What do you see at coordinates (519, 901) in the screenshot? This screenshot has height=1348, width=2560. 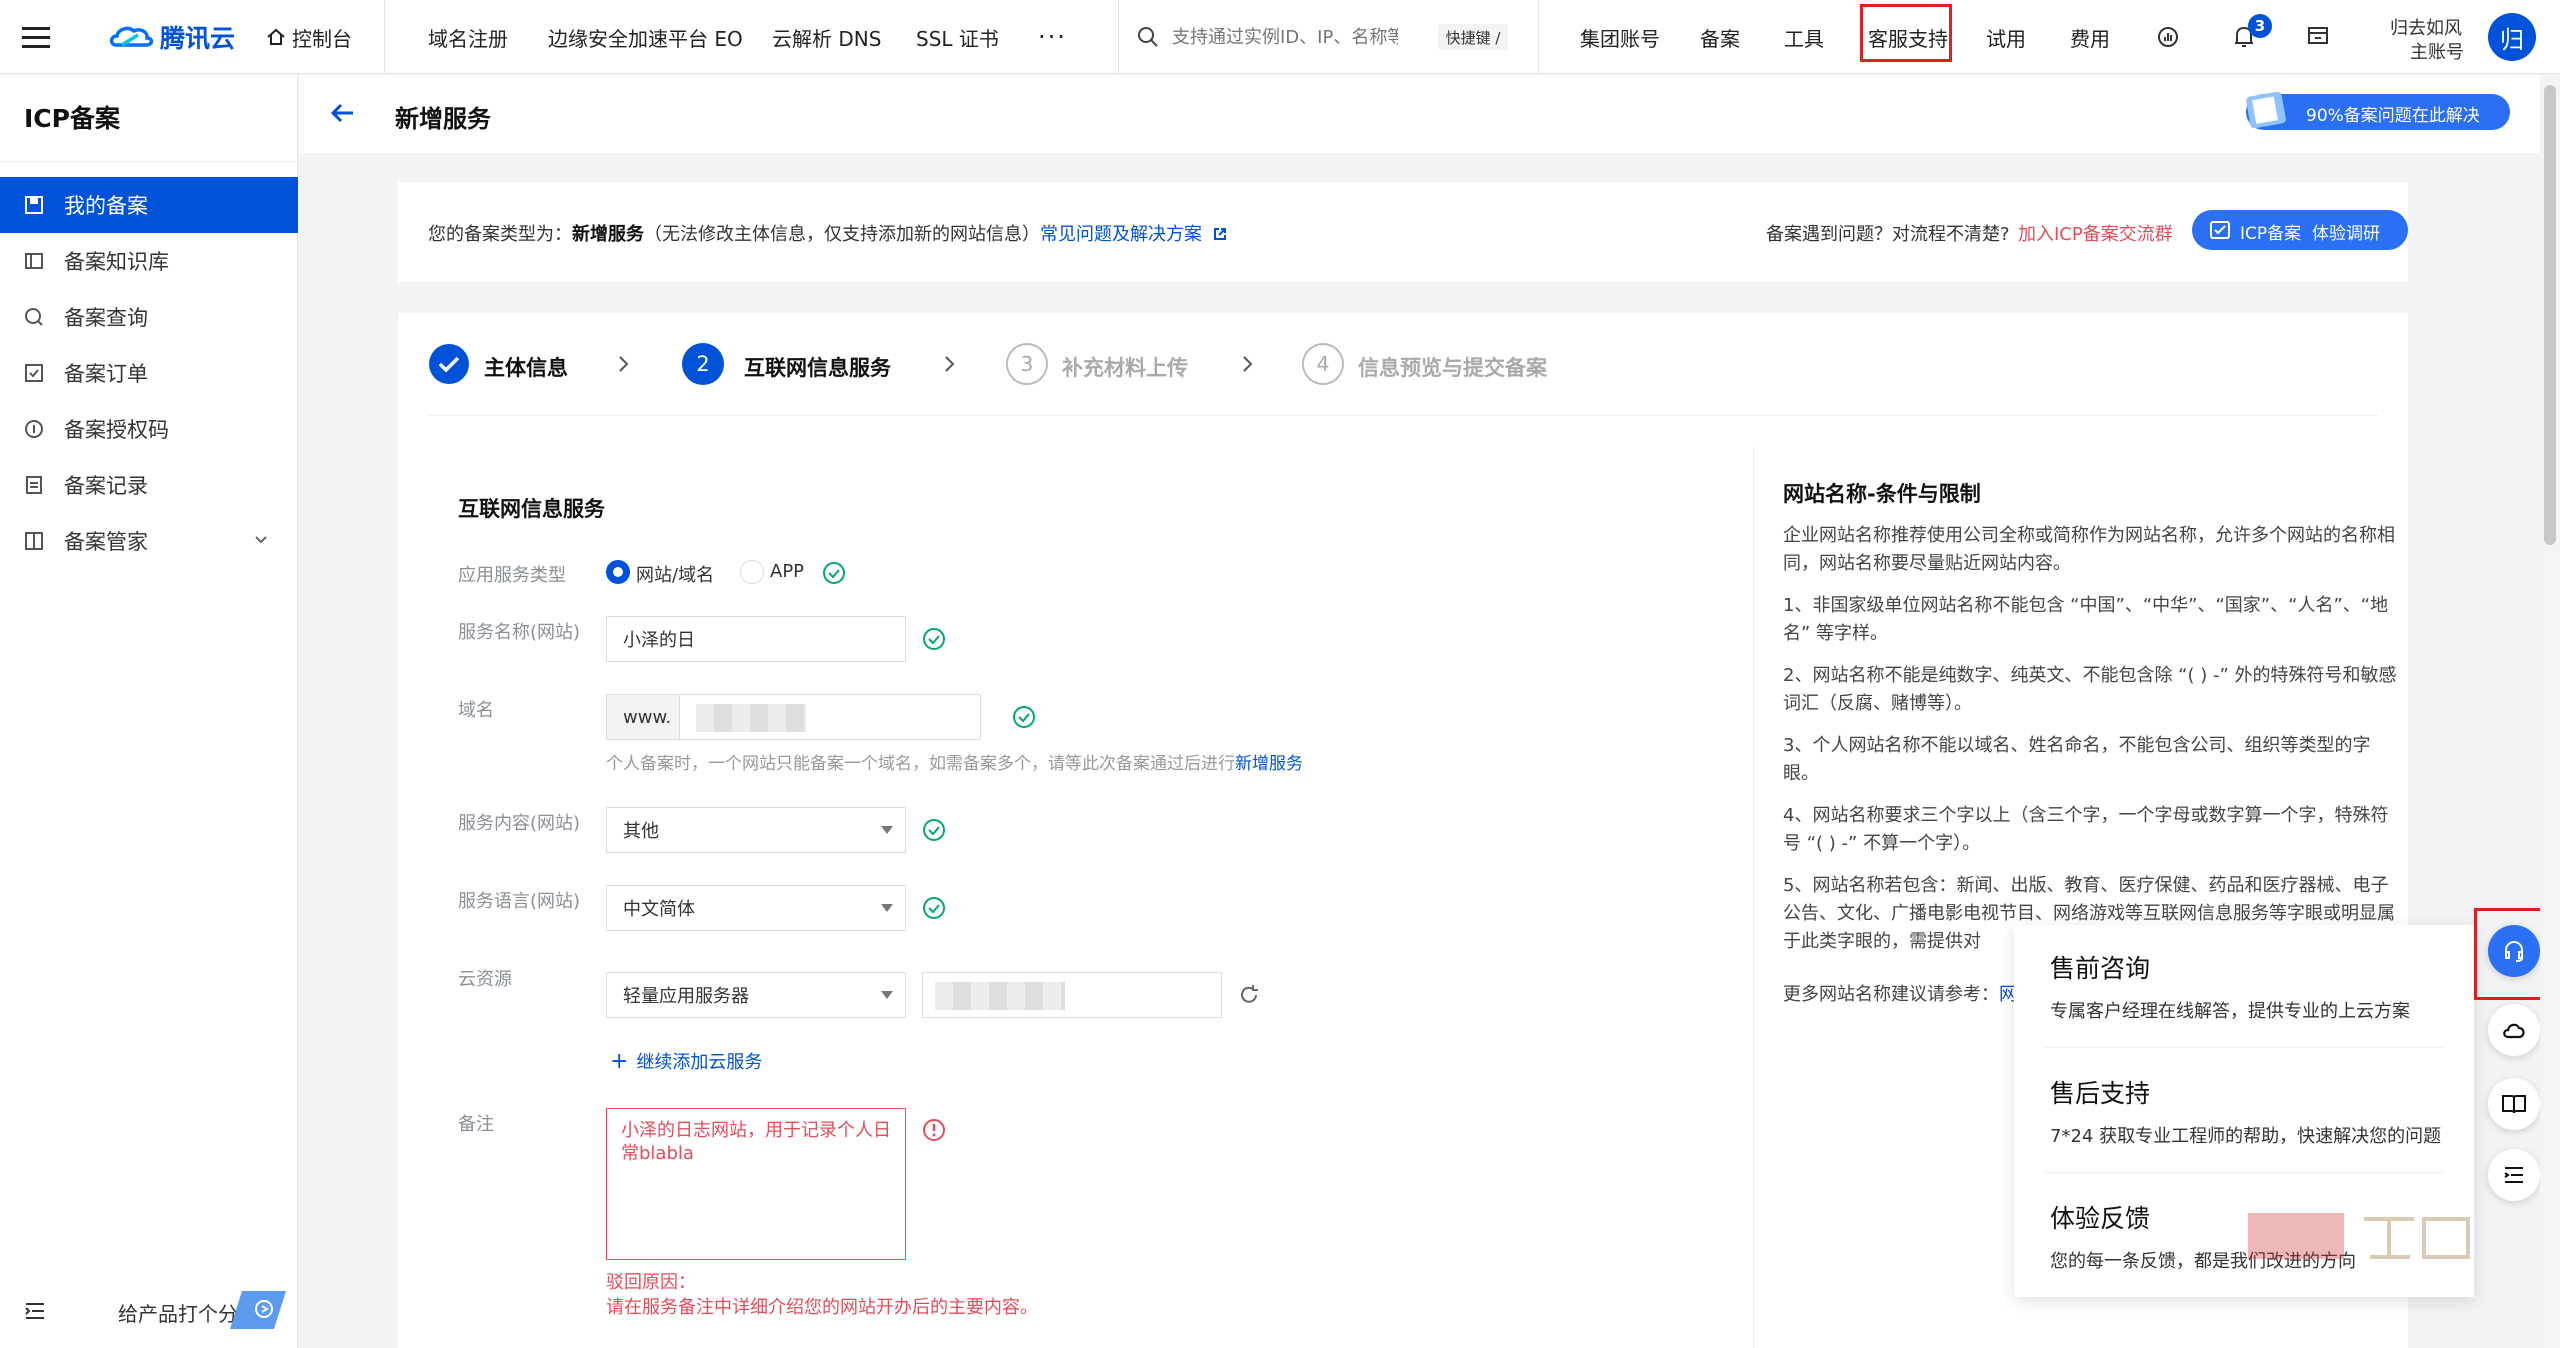 I see `label-service-language: 服务语言(网站)` at bounding box center [519, 901].